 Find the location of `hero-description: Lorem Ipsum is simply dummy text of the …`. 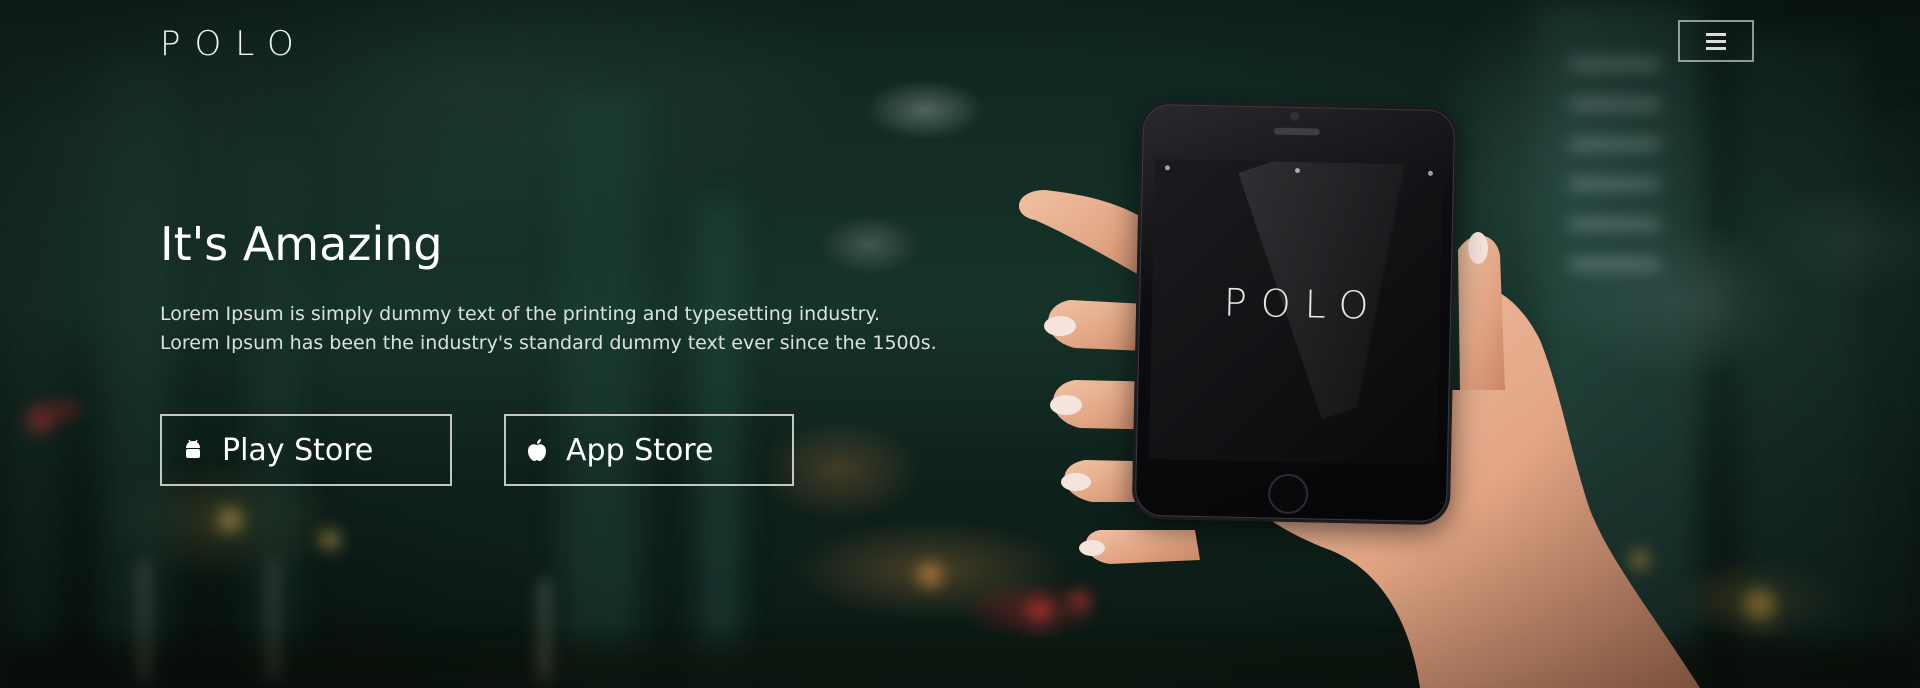

hero-description: Lorem Ipsum is simply dummy text of the … is located at coordinates (548, 328).